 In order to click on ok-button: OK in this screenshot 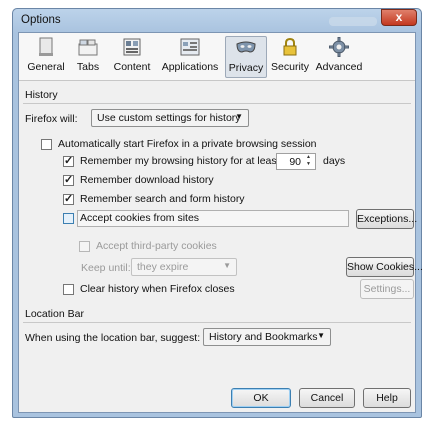, I will do `click(261, 398)`.